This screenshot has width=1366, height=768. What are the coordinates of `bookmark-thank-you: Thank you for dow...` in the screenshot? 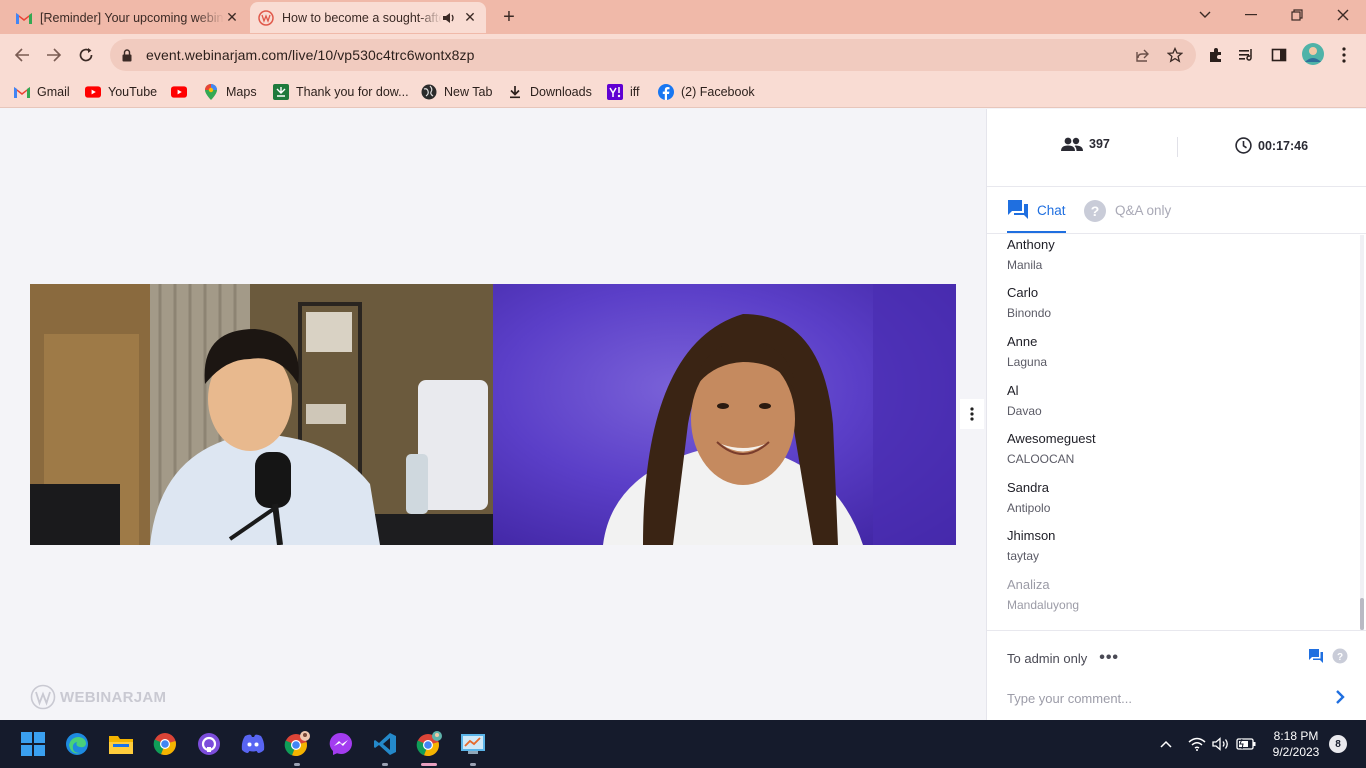 It's located at (341, 92).